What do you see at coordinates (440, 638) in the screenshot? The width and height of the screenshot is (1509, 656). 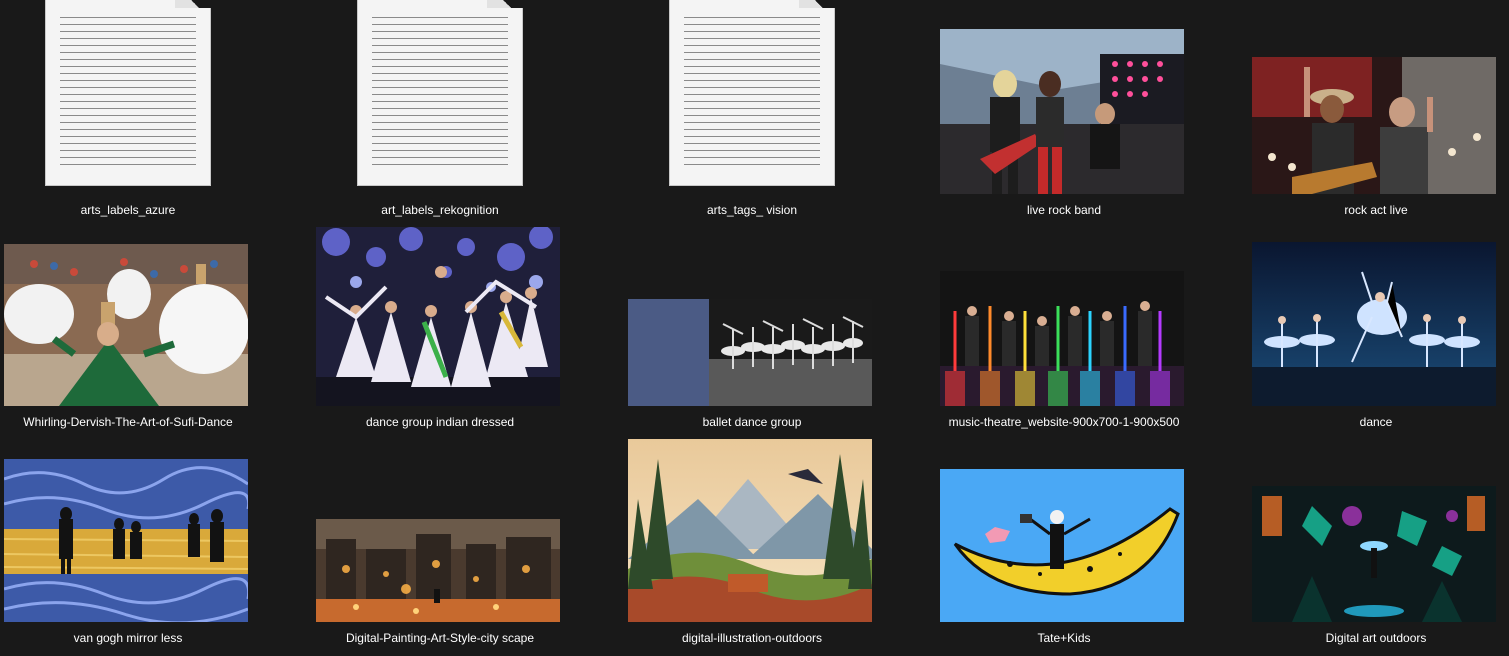 I see `file-name-label: Digital-Painting-Art-Style-city scape` at bounding box center [440, 638].